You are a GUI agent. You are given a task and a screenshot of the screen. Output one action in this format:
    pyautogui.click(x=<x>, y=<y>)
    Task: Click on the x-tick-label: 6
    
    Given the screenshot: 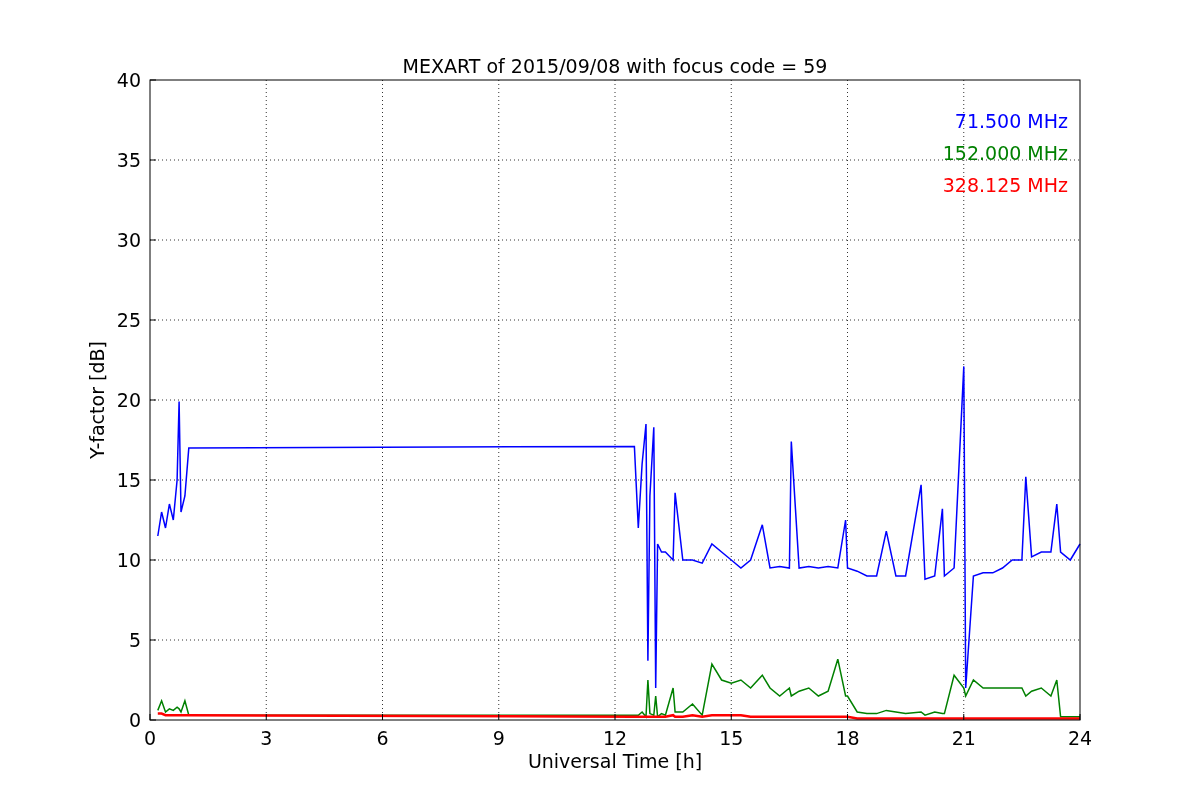 What is the action you would take?
    pyautogui.click(x=382, y=738)
    